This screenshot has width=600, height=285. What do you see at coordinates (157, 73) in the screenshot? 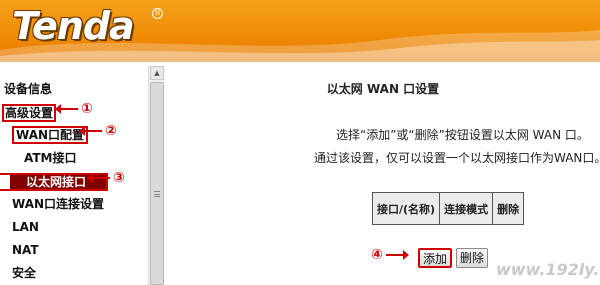
I see `scroll-up-arrow-icon: ▲` at bounding box center [157, 73].